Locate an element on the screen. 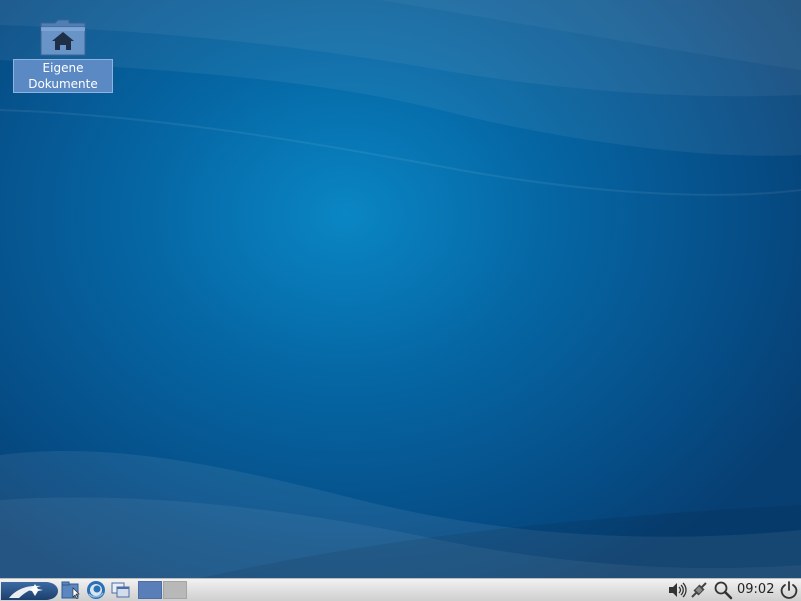 The image size is (801, 601). web-browser-icon is located at coordinates (96, 590).